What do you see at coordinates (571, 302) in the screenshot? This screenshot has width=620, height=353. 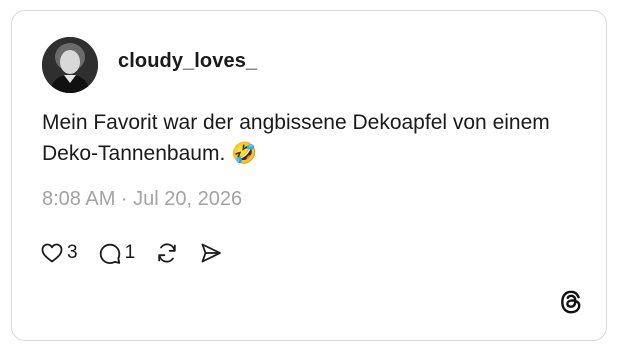 I see `threads-logo-icon` at bounding box center [571, 302].